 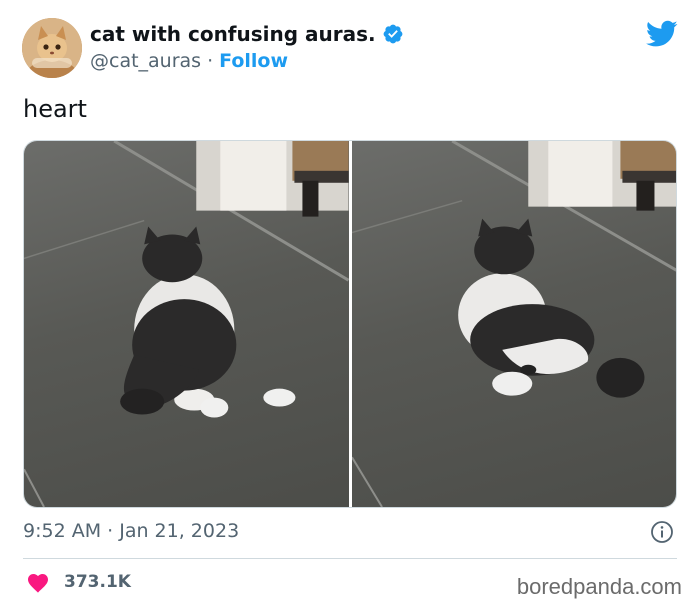 What do you see at coordinates (131, 531) in the screenshot?
I see `tweet-timestamp: 9:52 AM · Jan 21, 2023` at bounding box center [131, 531].